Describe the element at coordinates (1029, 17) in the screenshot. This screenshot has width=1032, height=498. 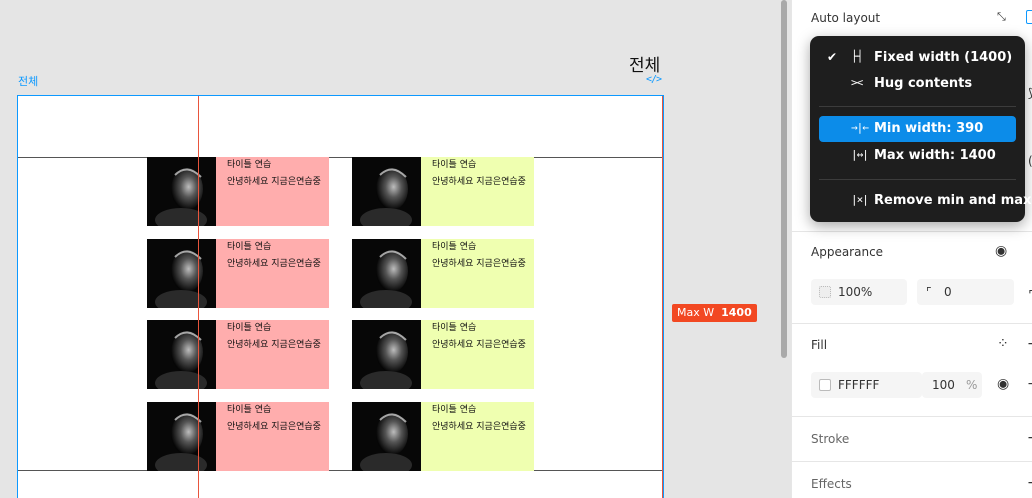
I see `resize-frame-icon` at that location.